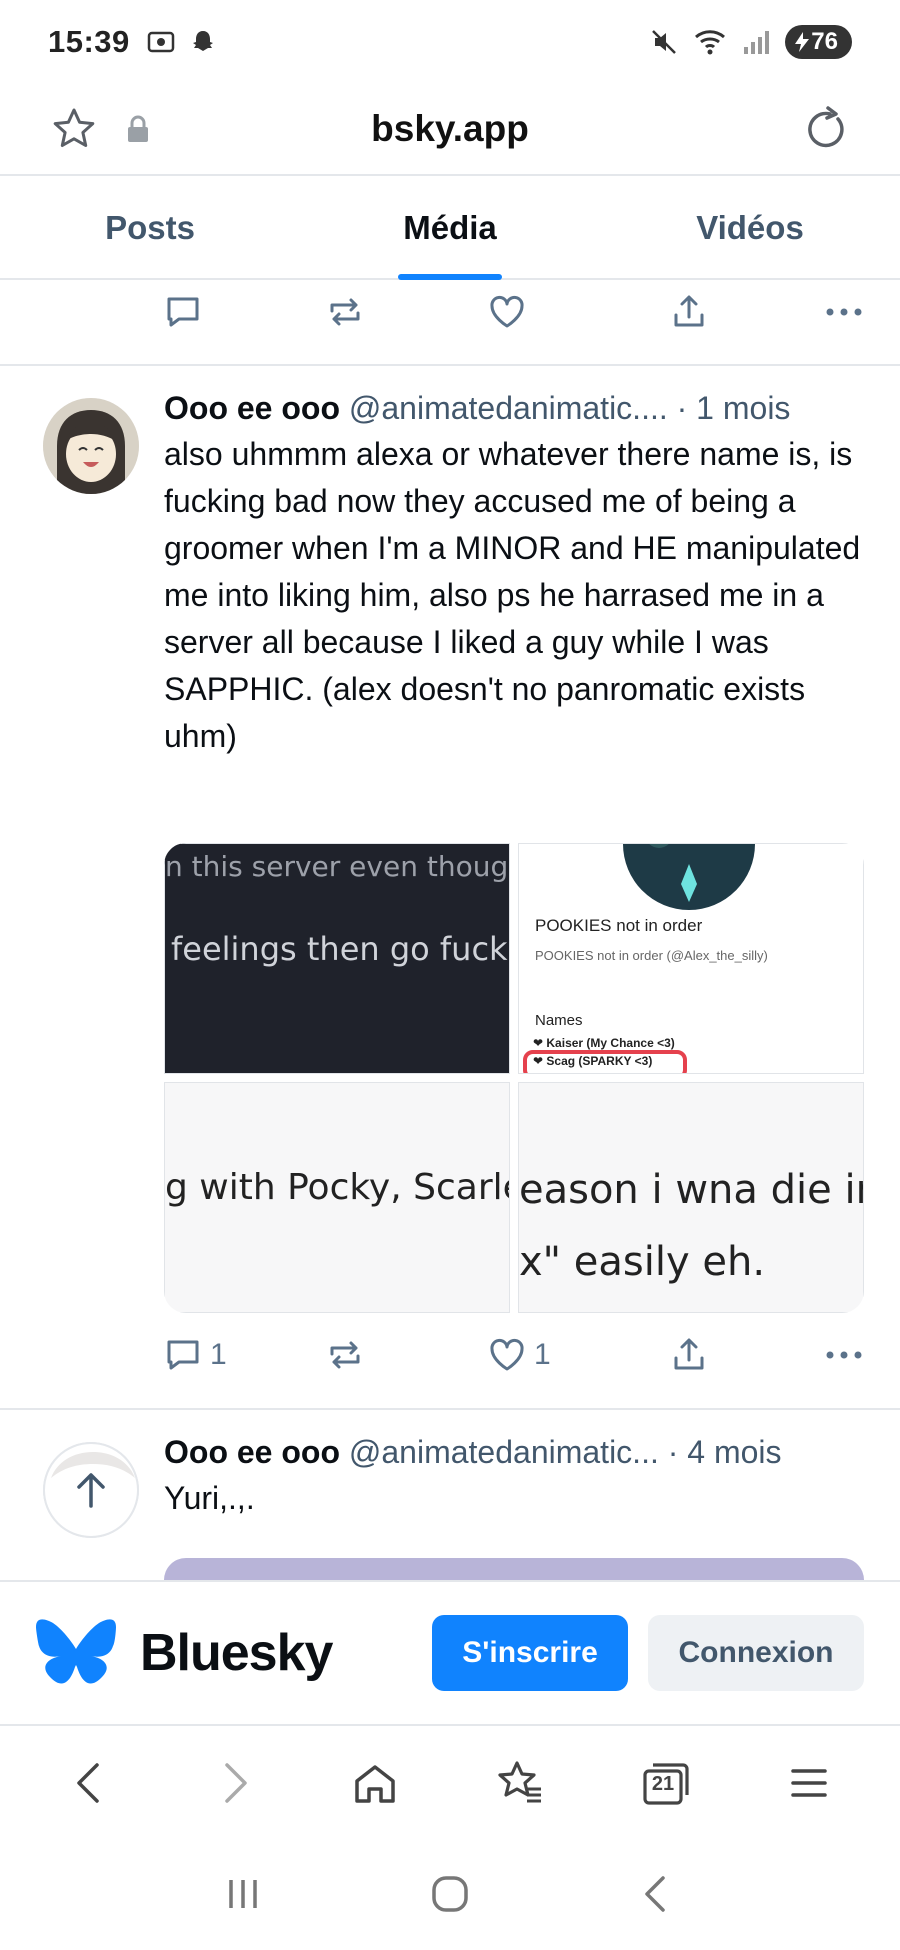 This screenshot has height=1950, width=900. I want to click on scroll-to-top-button, so click(91, 1490).